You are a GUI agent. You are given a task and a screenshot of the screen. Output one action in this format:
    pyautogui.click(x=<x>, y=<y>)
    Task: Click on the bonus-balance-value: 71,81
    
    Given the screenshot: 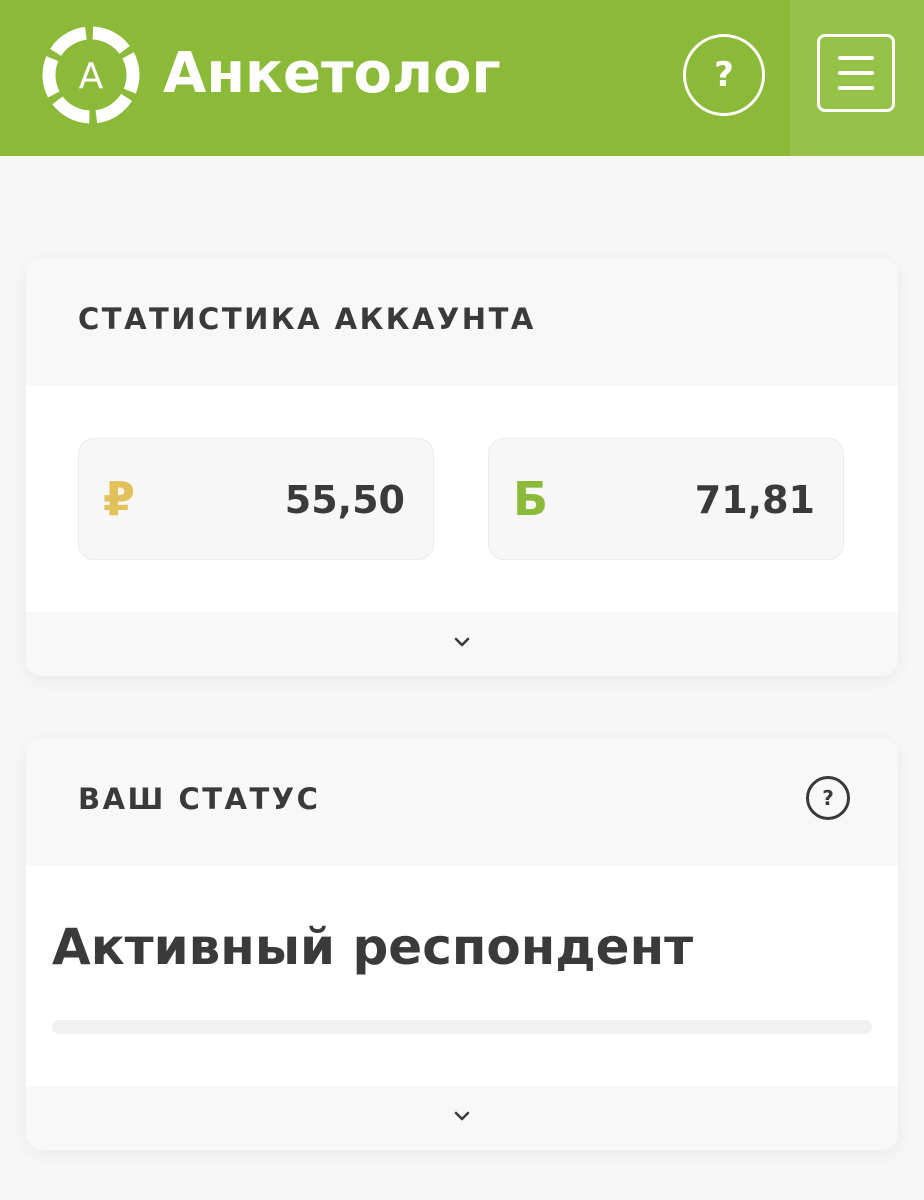 What is the action you would take?
    pyautogui.click(x=754, y=500)
    